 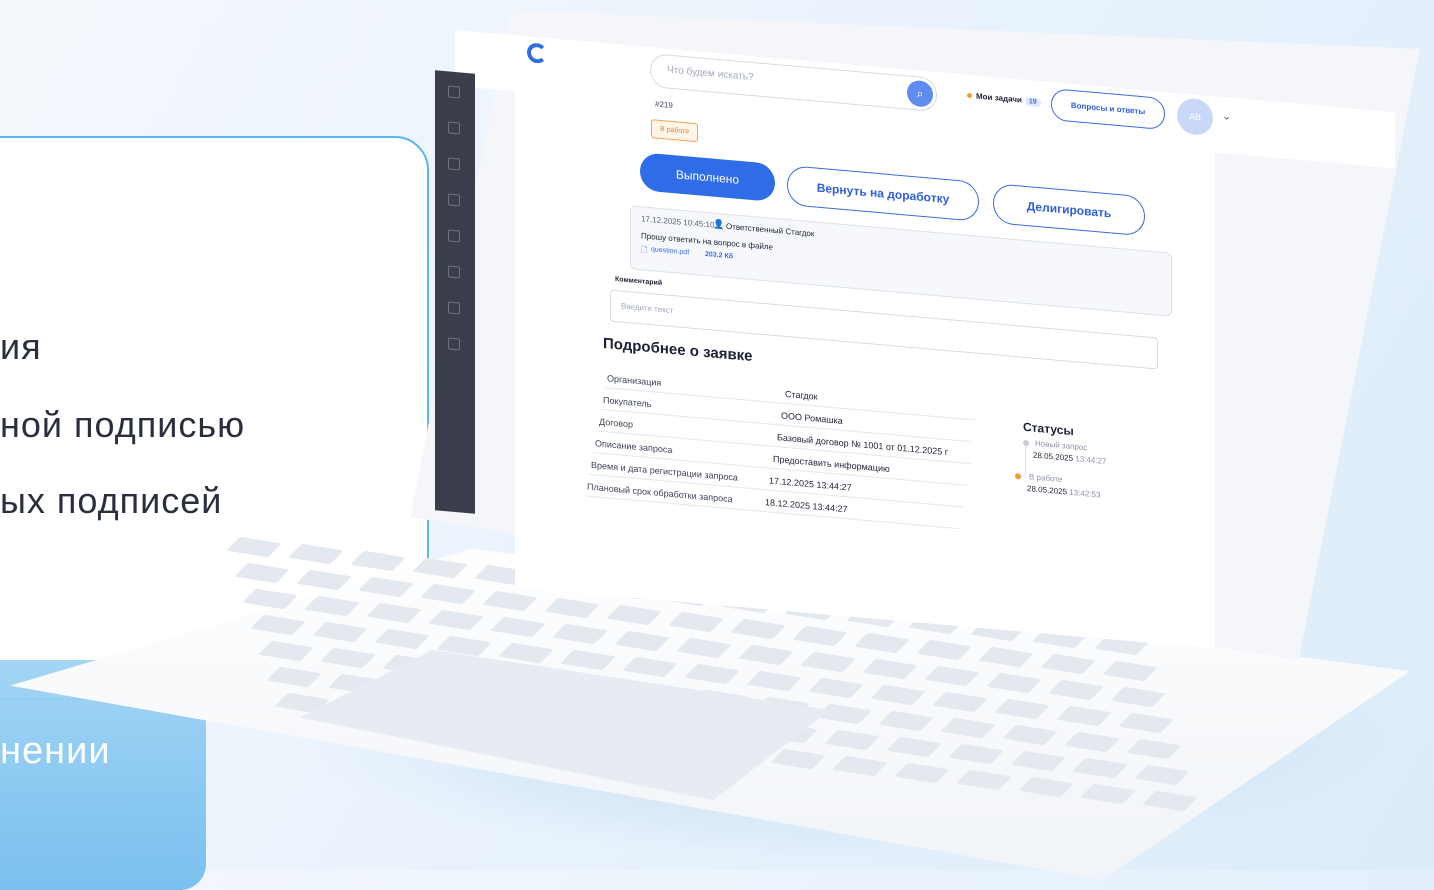 What do you see at coordinates (710, 74) in the screenshot?
I see `search-placeholder: Что будем искать?` at bounding box center [710, 74].